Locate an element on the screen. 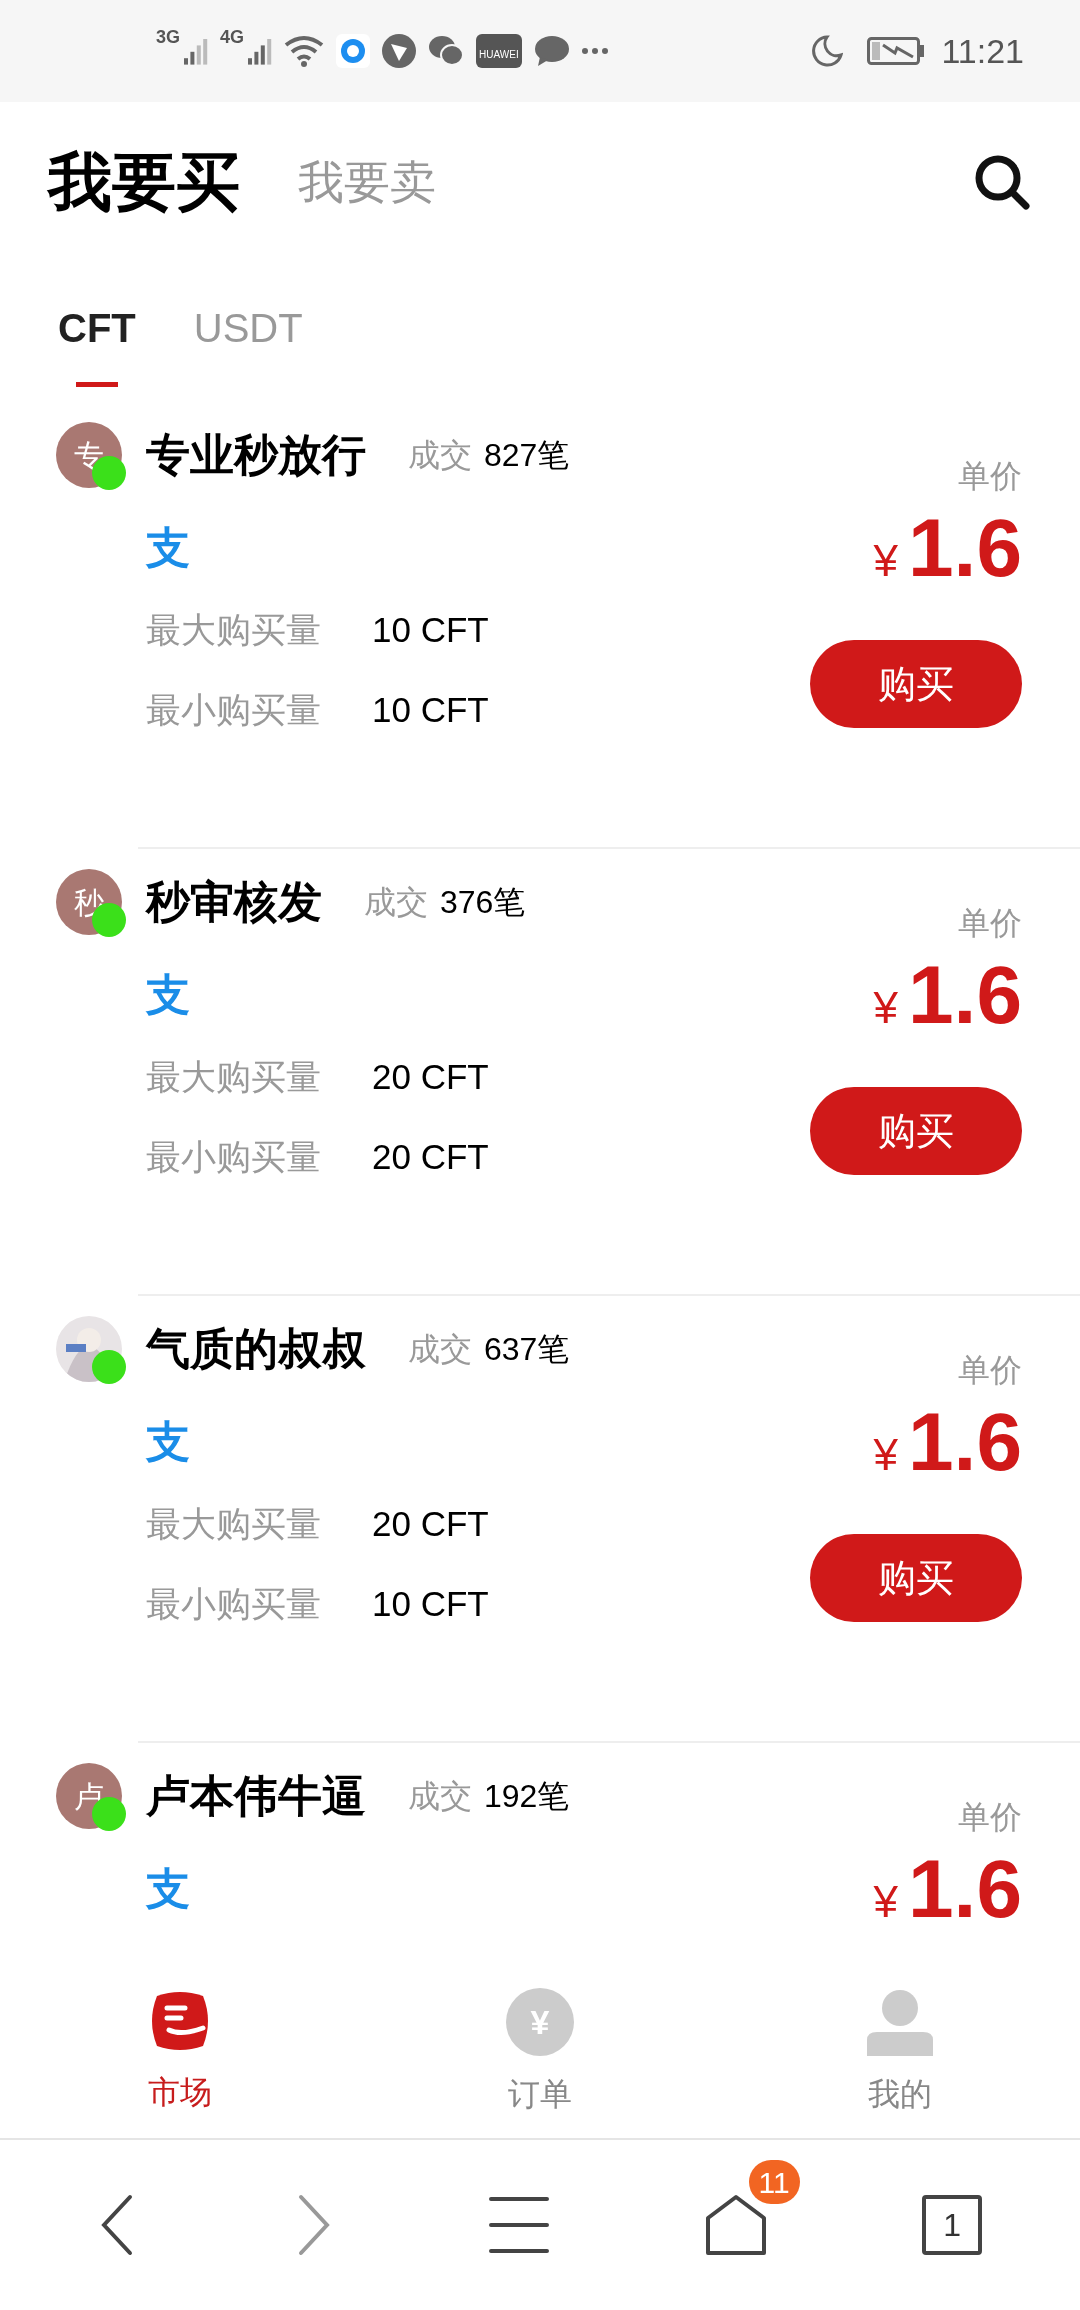 Image resolution: width=1080 pixels, height=2310 pixels. seller-name: 专业秒放行 is located at coordinates (256, 455).